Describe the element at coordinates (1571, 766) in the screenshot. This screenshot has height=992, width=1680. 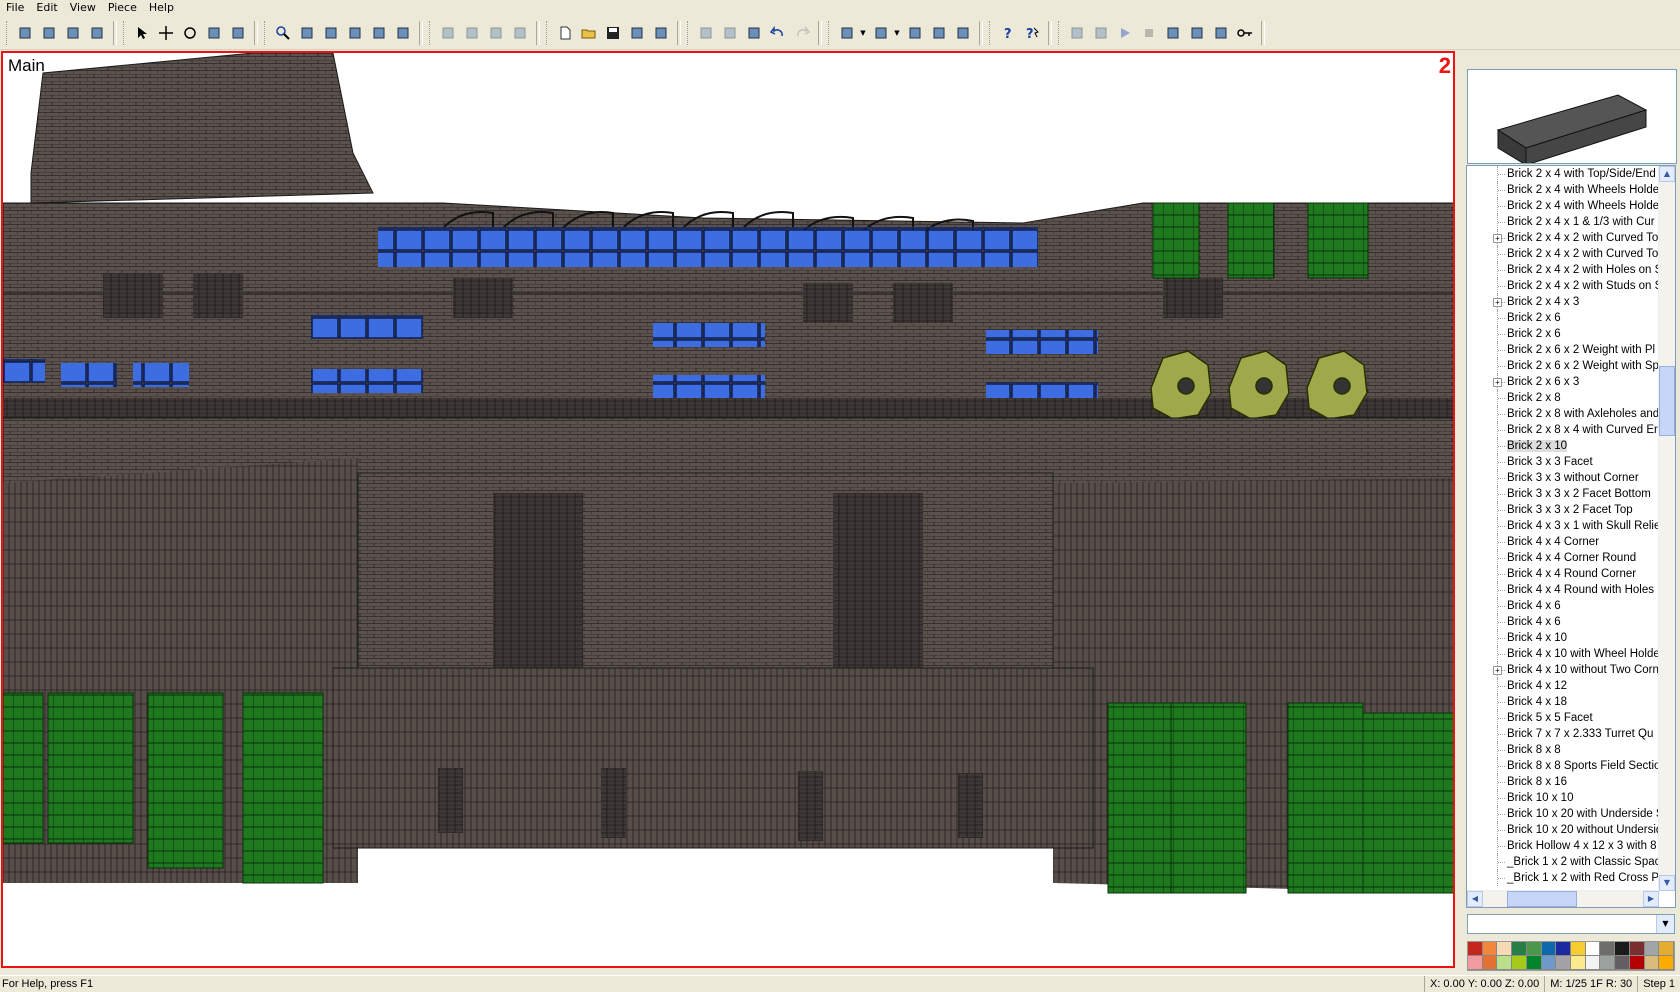
I see `tree-item: Brick 8 x 8 Sports Field Section` at that location.